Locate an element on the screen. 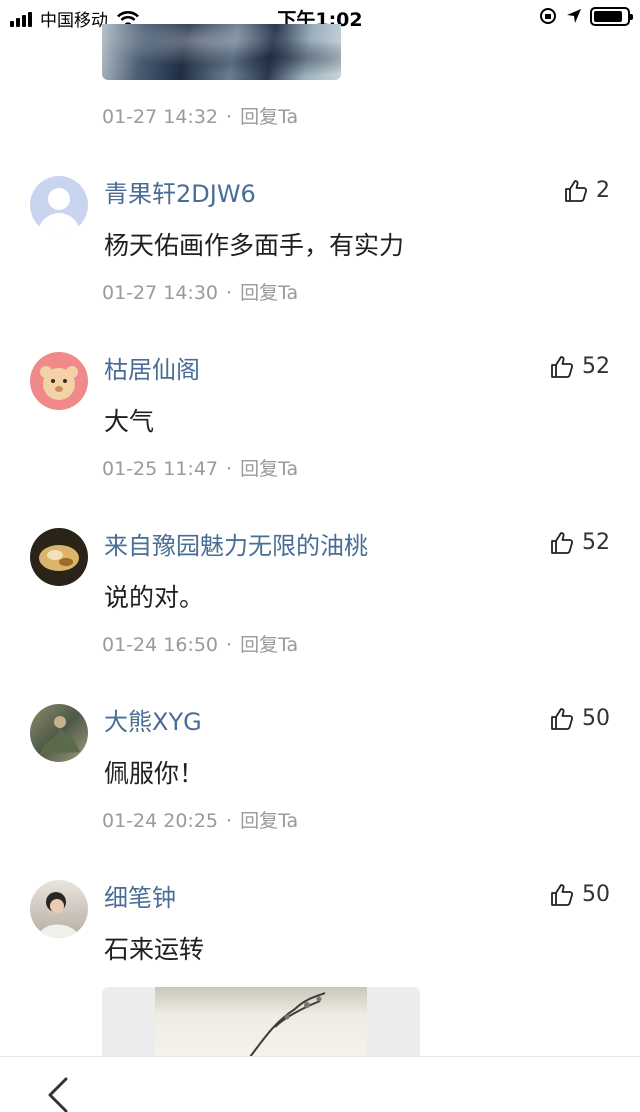 This screenshot has width=640, height=1112. location-icon is located at coordinates (574, 16).